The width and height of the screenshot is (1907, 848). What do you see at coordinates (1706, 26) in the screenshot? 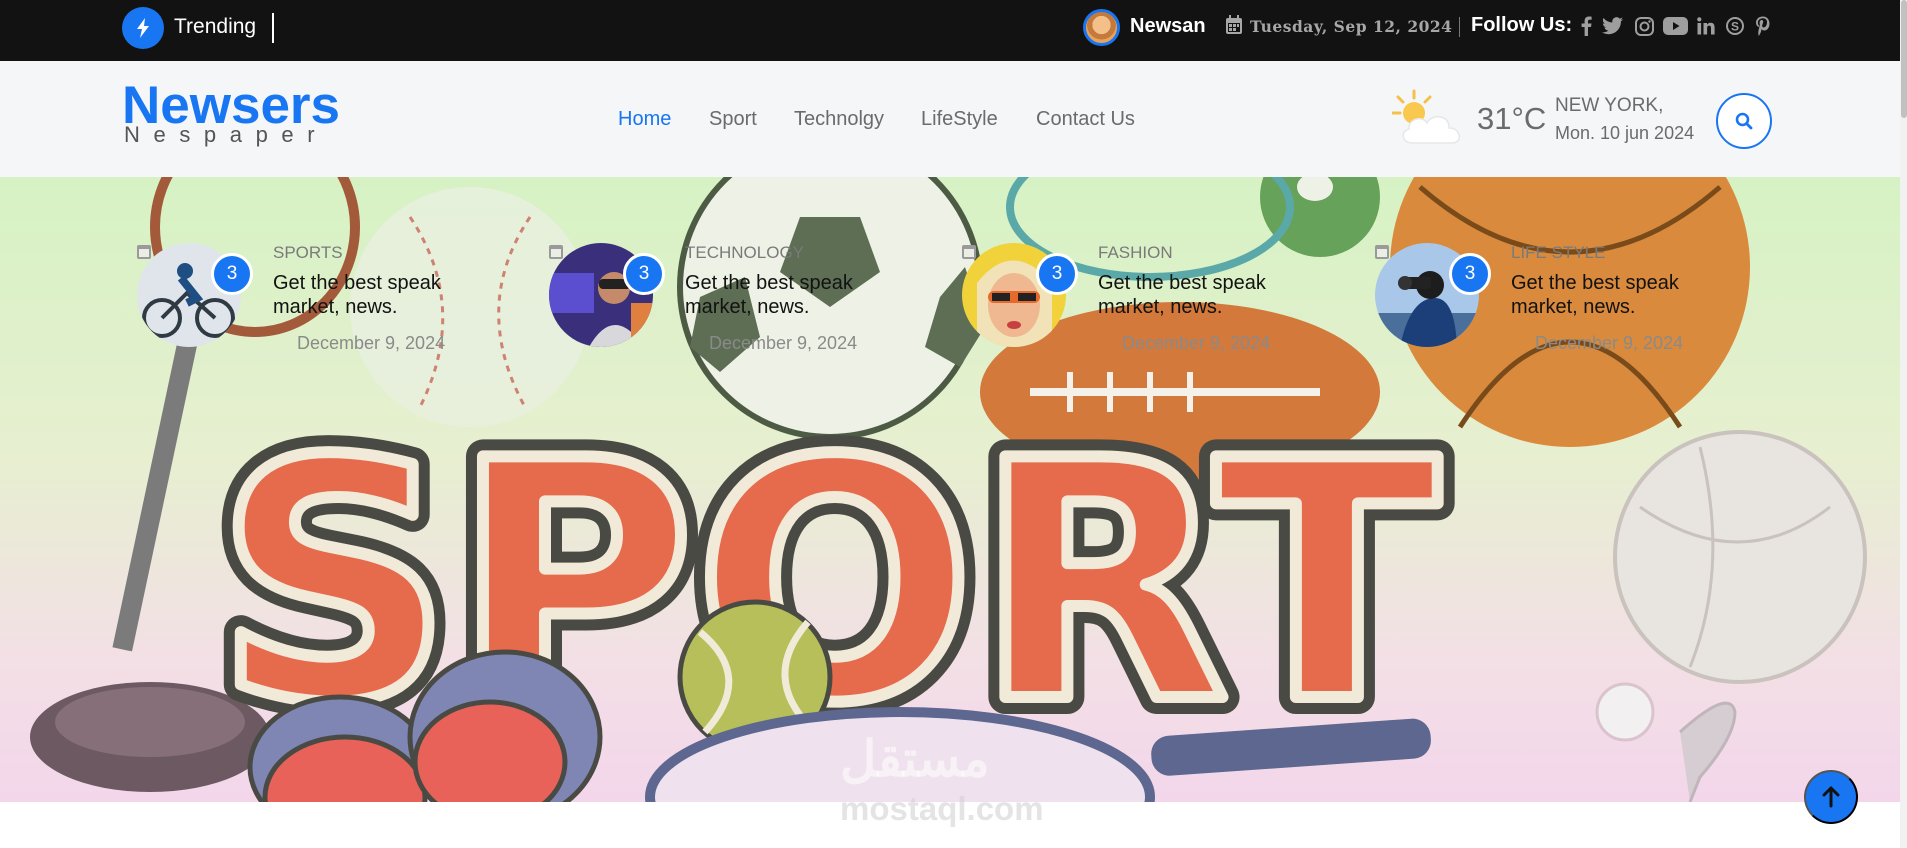
I see `linkedin-icon` at bounding box center [1706, 26].